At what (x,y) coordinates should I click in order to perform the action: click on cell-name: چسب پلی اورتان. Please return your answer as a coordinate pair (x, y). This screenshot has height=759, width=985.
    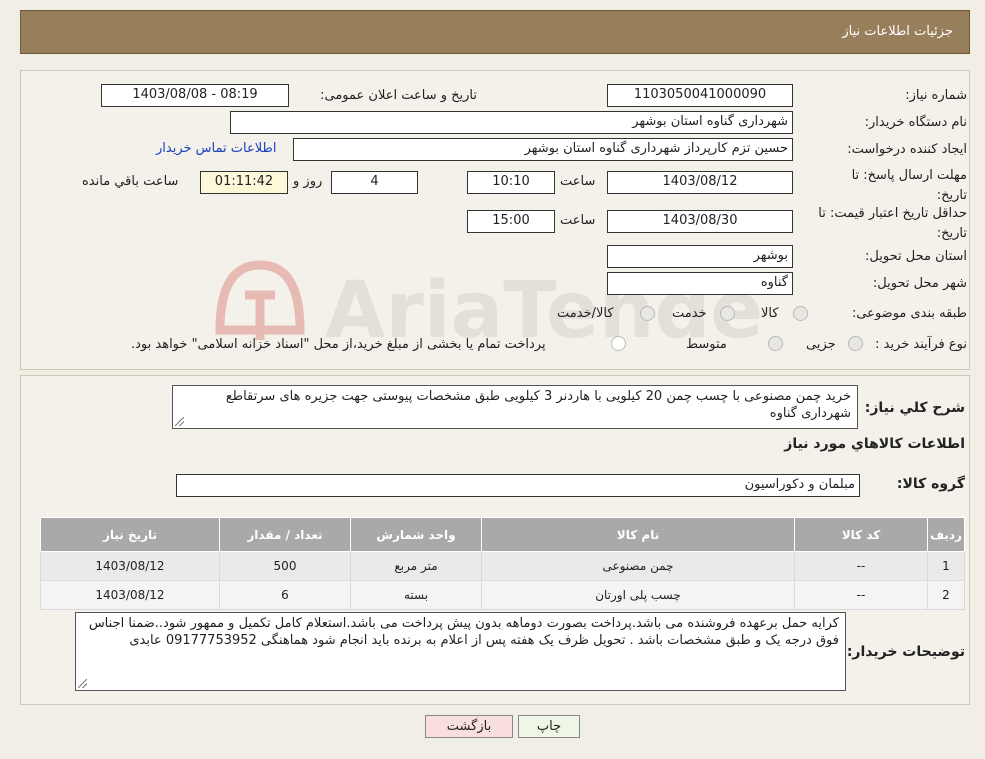
    Looking at the image, I should click on (638, 595).